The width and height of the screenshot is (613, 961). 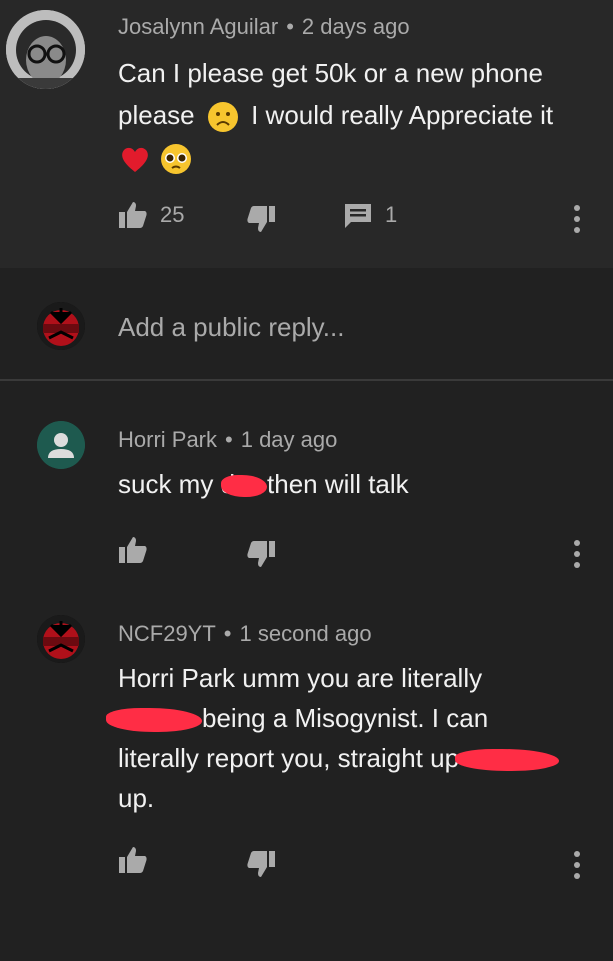 I want to click on comment-meta: Josalynn Aguilar • 2 days ago, so click(x=264, y=27).